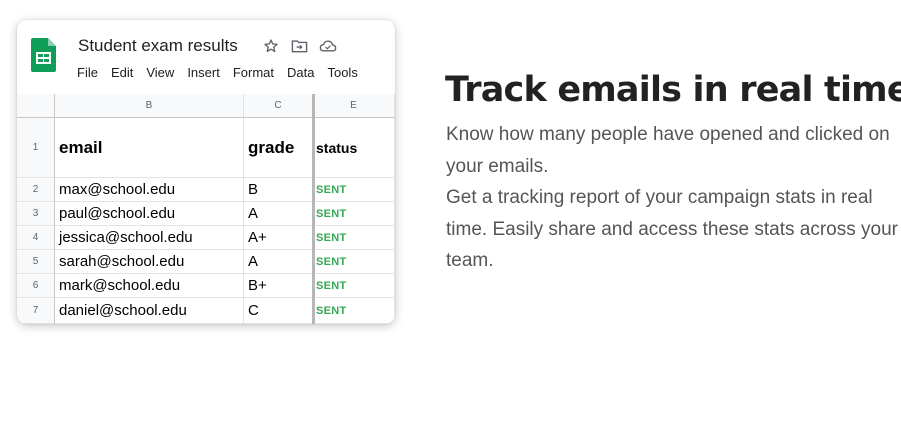 This screenshot has width=901, height=421. What do you see at coordinates (328, 46) in the screenshot?
I see `cloud-status-icon` at bounding box center [328, 46].